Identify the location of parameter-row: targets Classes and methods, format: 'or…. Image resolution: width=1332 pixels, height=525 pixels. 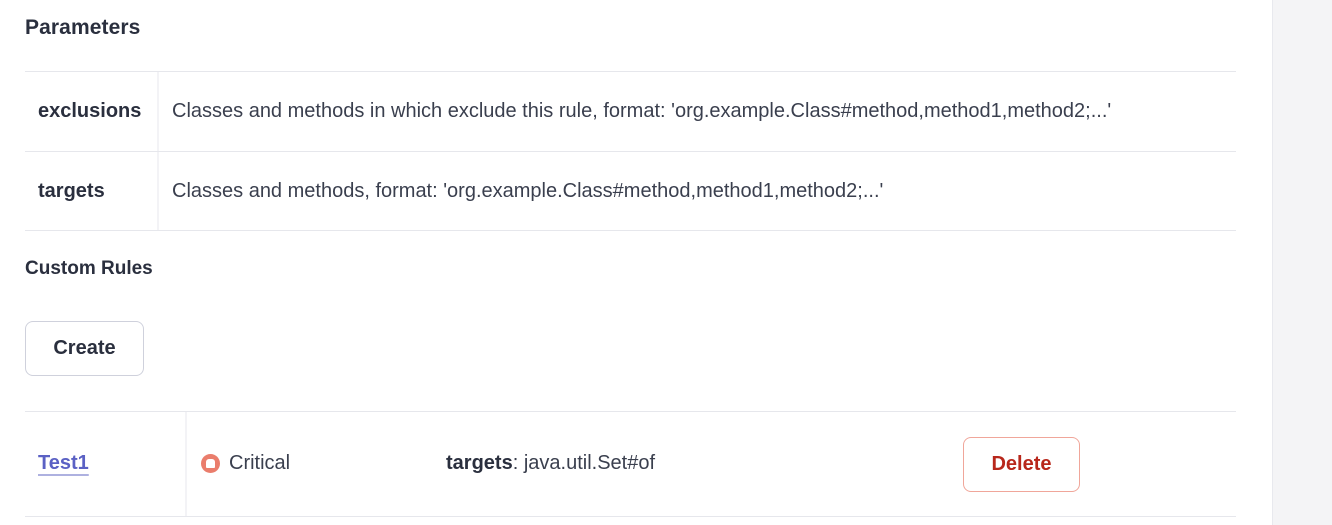
(630, 191).